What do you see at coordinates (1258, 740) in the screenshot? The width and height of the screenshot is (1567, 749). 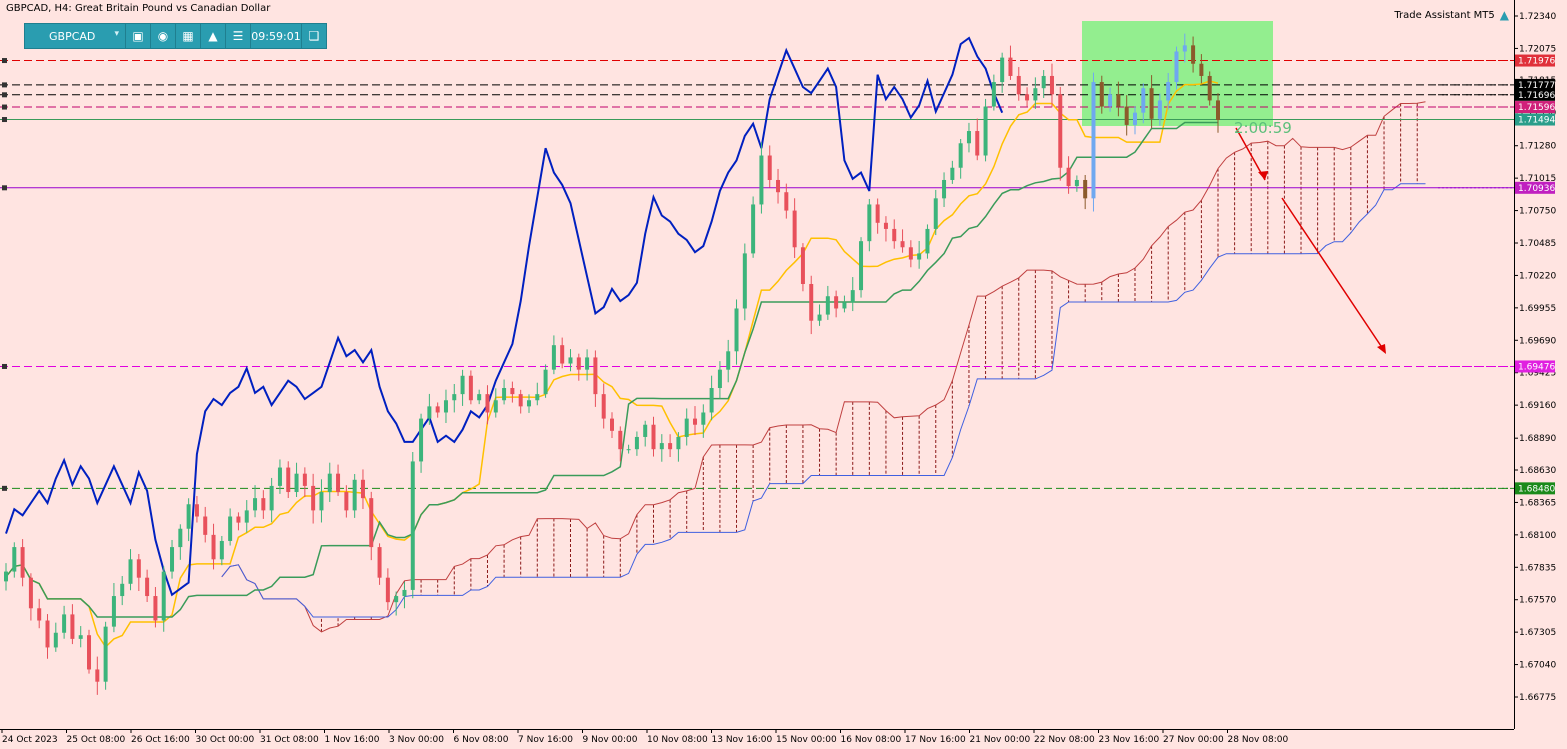 I see `x-tick-label: 28 Nov 08:00` at bounding box center [1258, 740].